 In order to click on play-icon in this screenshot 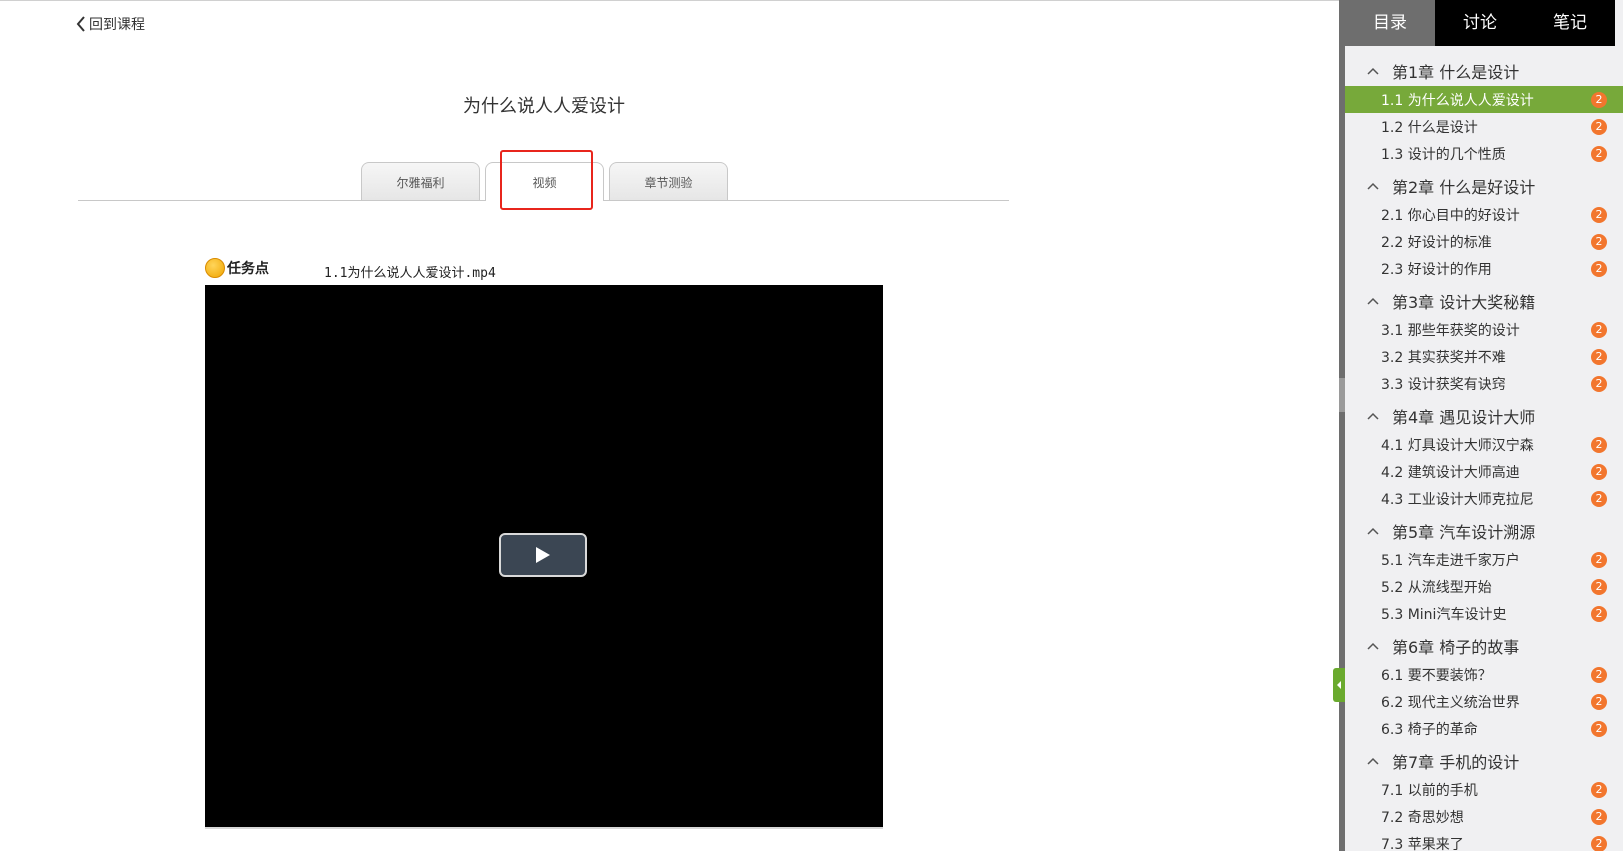, I will do `click(543, 555)`.